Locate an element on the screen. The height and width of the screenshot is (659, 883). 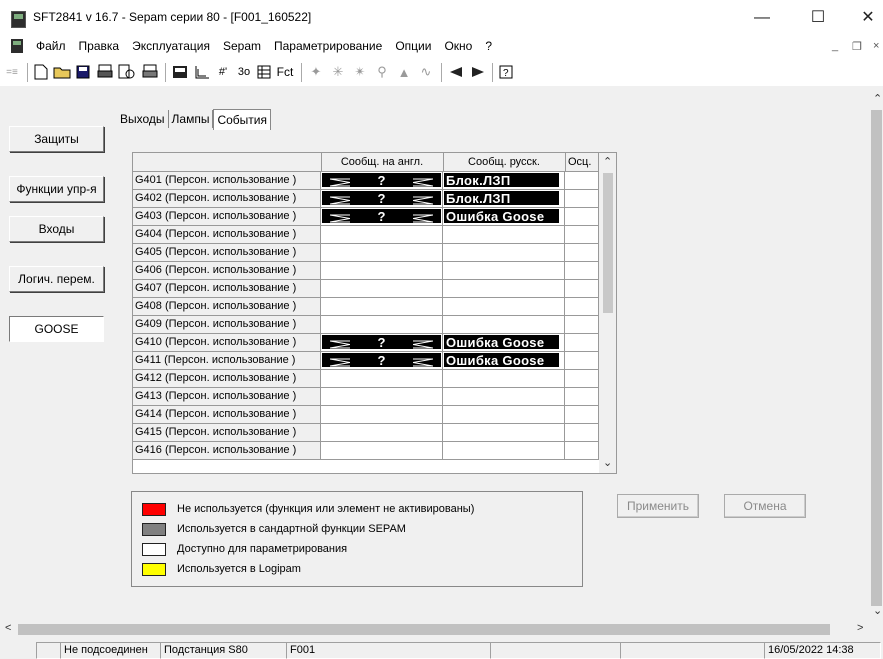
menu-sepam: Sepam is located at coordinates (242, 46).